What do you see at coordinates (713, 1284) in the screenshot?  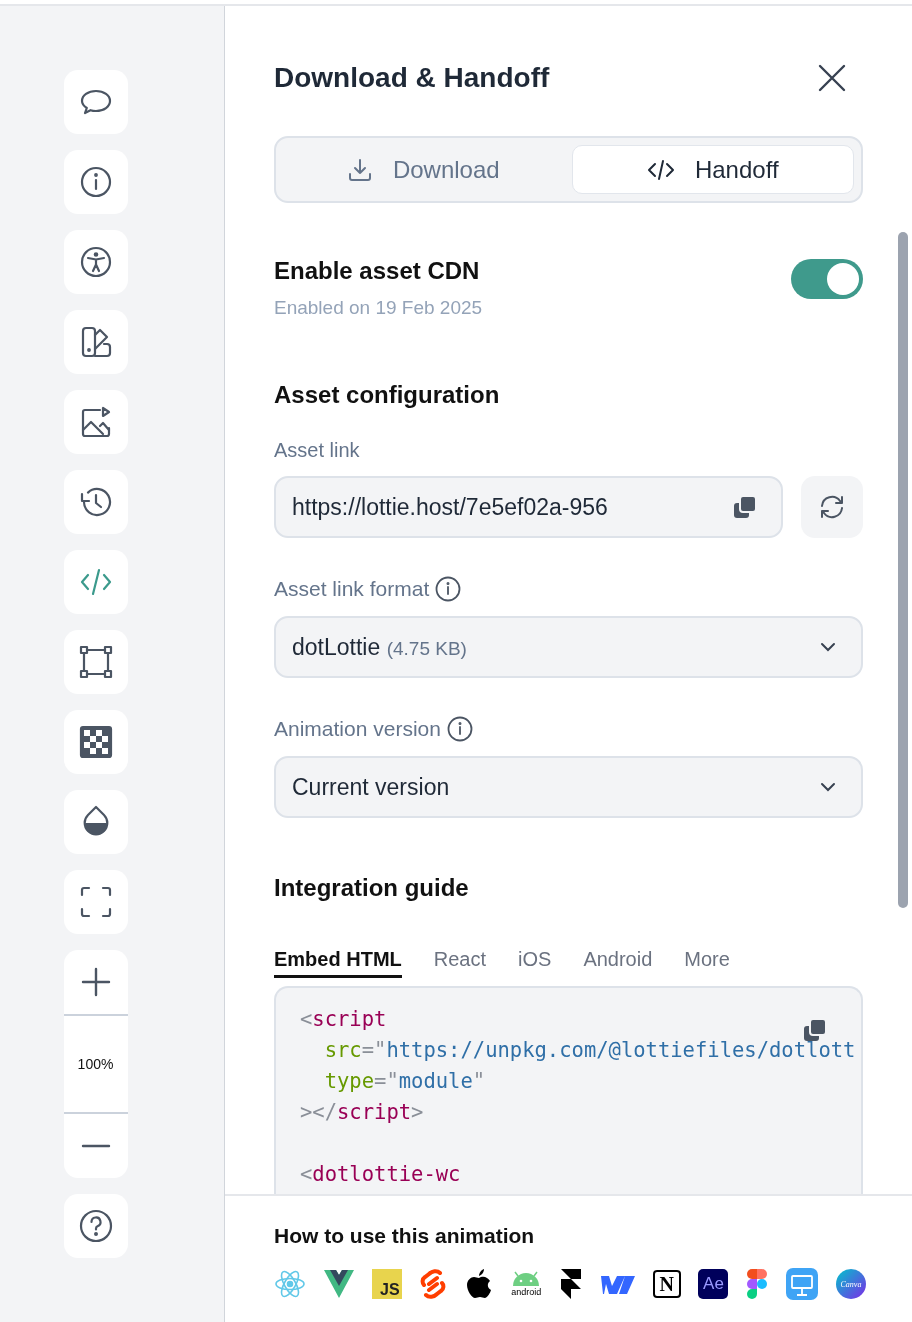 I see `ae-logo: Ae` at bounding box center [713, 1284].